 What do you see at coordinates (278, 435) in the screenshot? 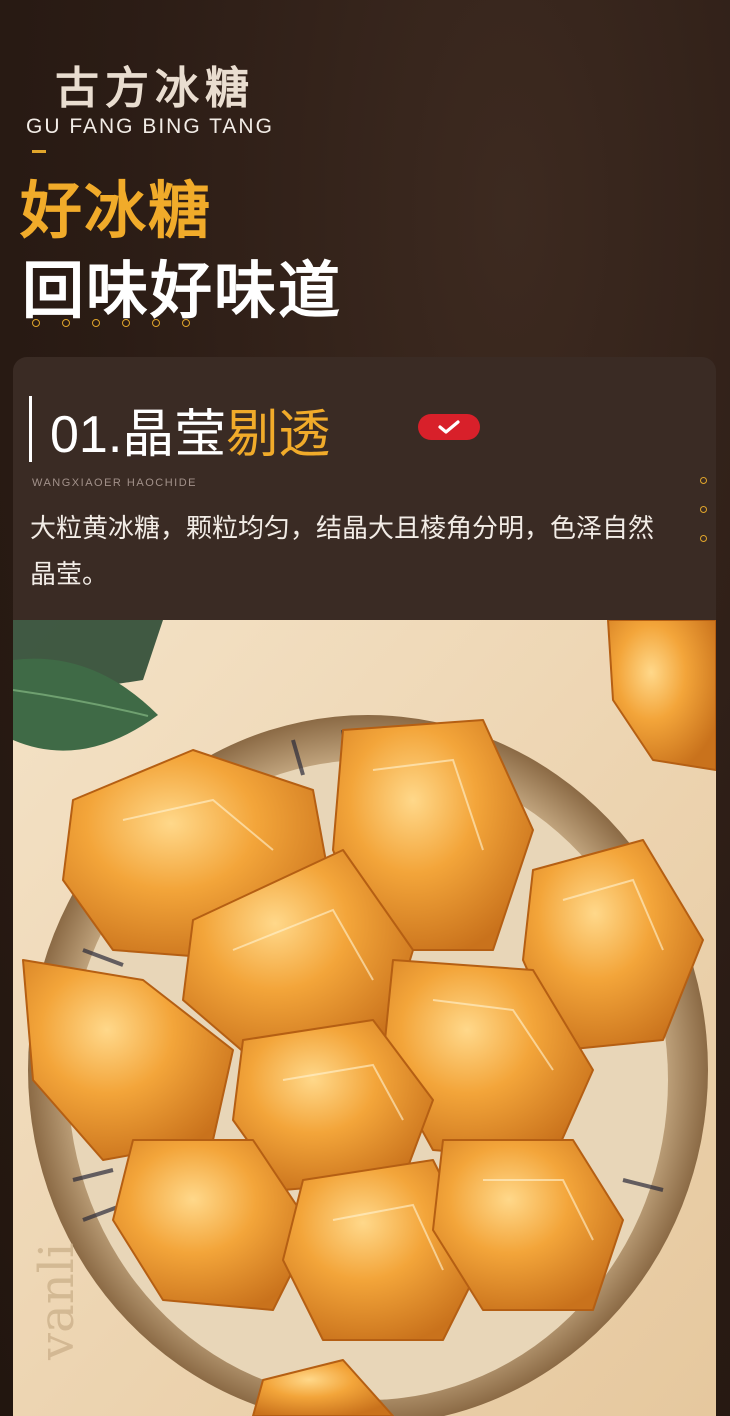
I see `section-title-accent: 剔透` at bounding box center [278, 435].